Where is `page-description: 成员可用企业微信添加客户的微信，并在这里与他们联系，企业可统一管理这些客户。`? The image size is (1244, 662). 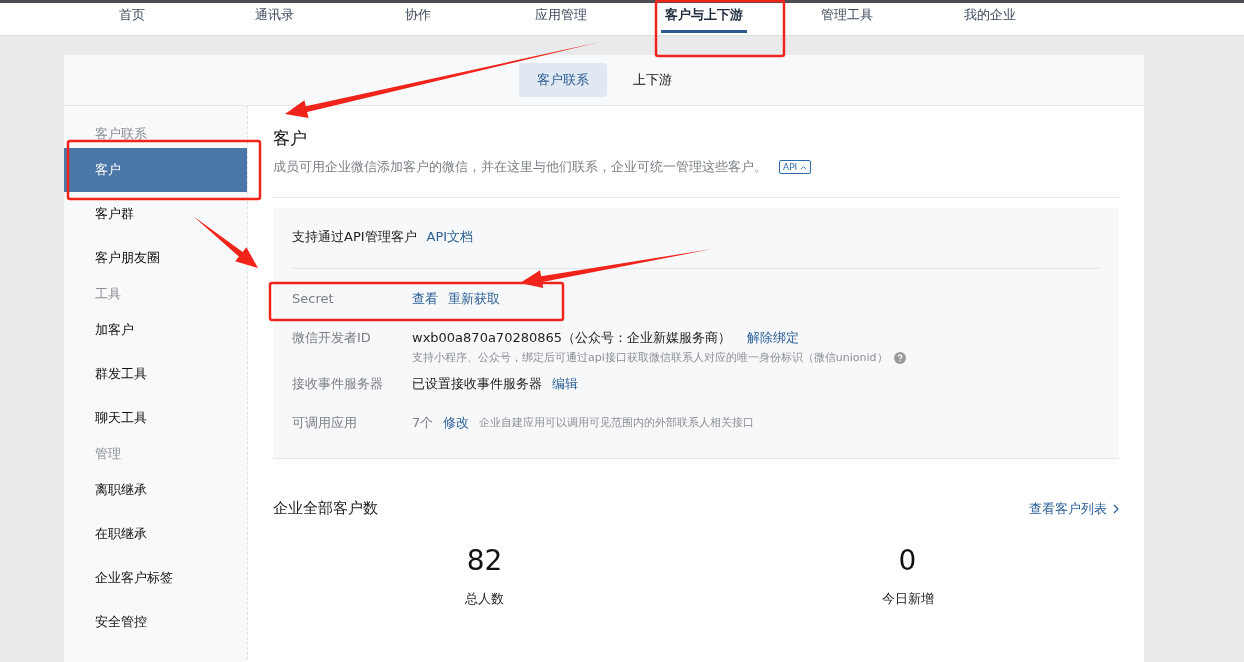 page-description: 成员可用企业微信添加客户的微信，并在这里与他们联系，企业可统一管理这些客户。 is located at coordinates (520, 167).